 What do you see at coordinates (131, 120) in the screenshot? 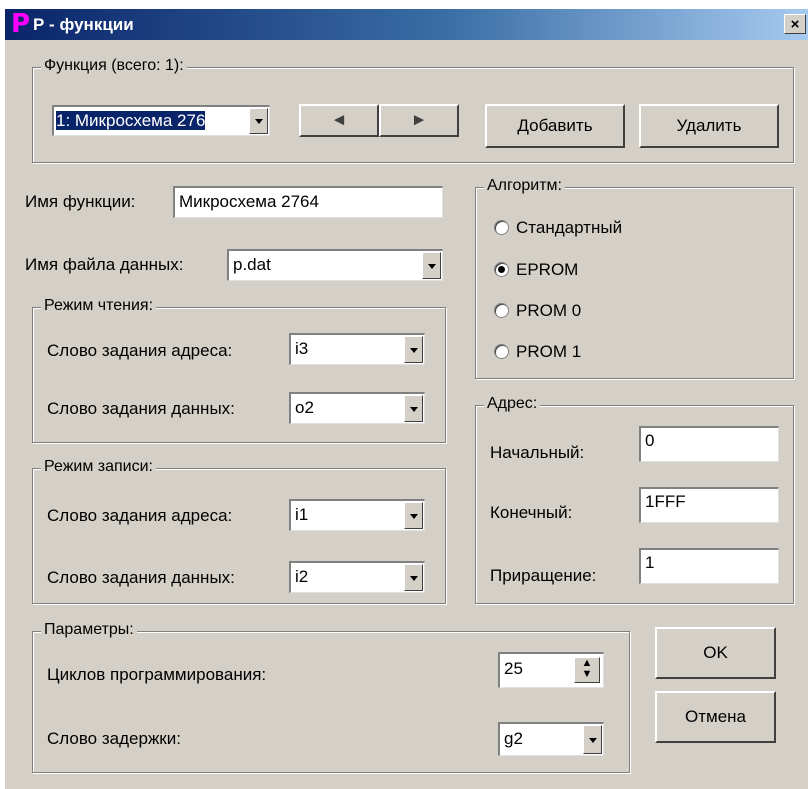
I see `function-select-value: 1: Микросхема 276` at bounding box center [131, 120].